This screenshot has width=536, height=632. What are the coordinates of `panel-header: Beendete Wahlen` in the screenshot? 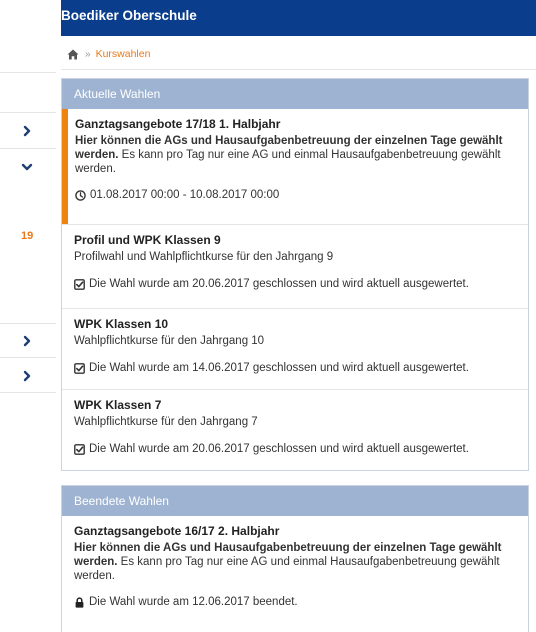 It's located at (295, 501).